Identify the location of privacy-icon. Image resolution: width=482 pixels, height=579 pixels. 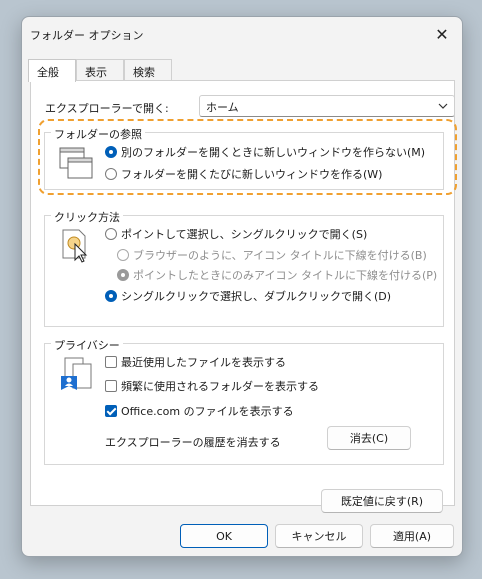
(76, 373).